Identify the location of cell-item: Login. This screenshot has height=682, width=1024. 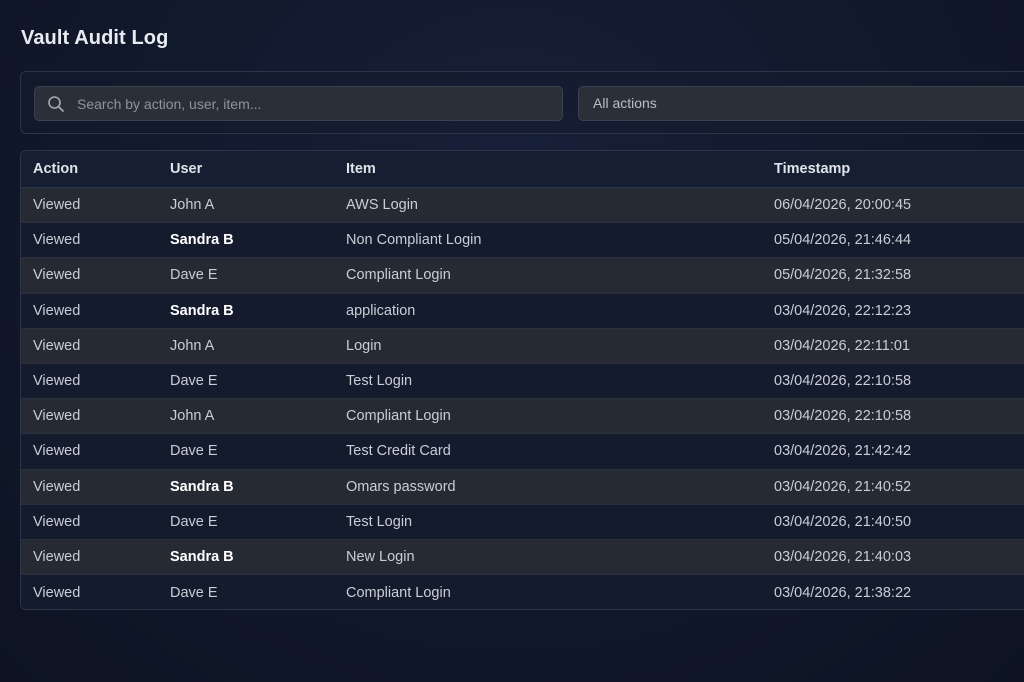
(364, 345).